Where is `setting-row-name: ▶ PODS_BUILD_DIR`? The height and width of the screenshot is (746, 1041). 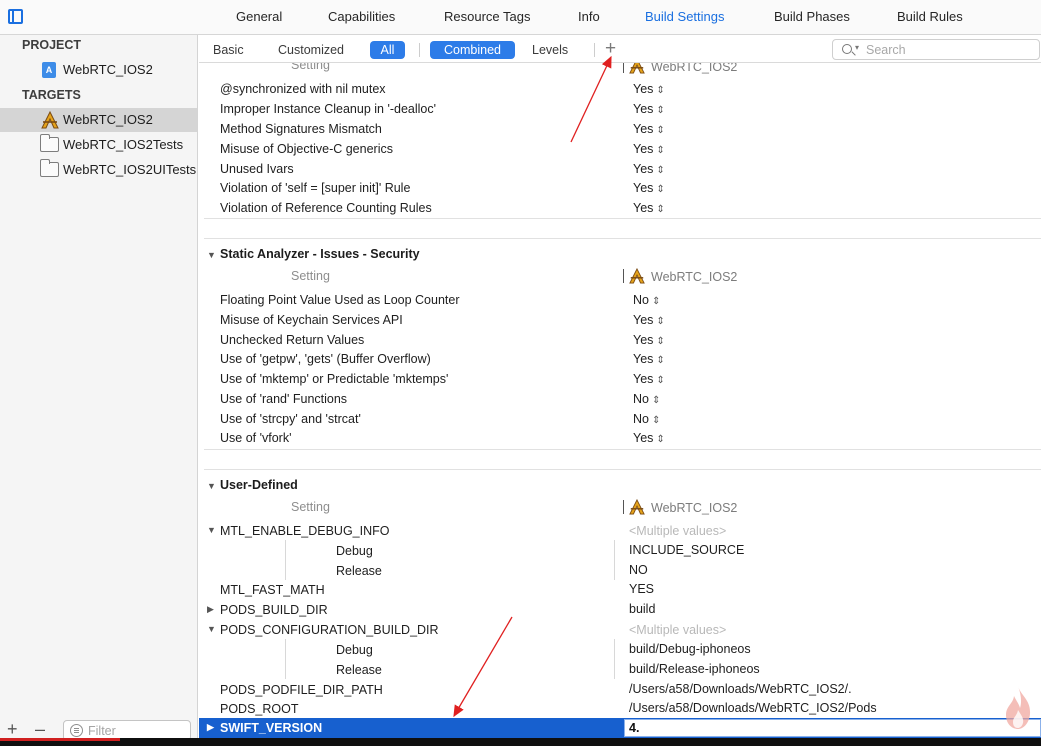
setting-row-name: ▶ PODS_BUILD_DIR is located at coordinates (267, 610).